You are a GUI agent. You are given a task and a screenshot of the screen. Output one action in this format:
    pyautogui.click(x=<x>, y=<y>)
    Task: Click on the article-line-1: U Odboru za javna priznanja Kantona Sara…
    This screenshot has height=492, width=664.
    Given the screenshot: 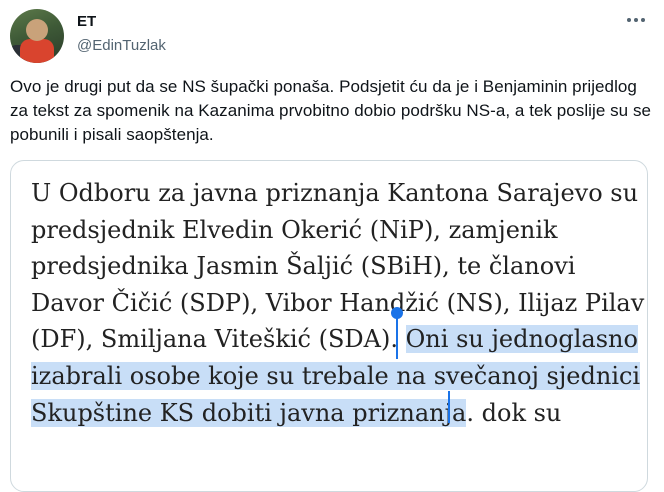 What is the action you would take?
    pyautogui.click(x=336, y=193)
    